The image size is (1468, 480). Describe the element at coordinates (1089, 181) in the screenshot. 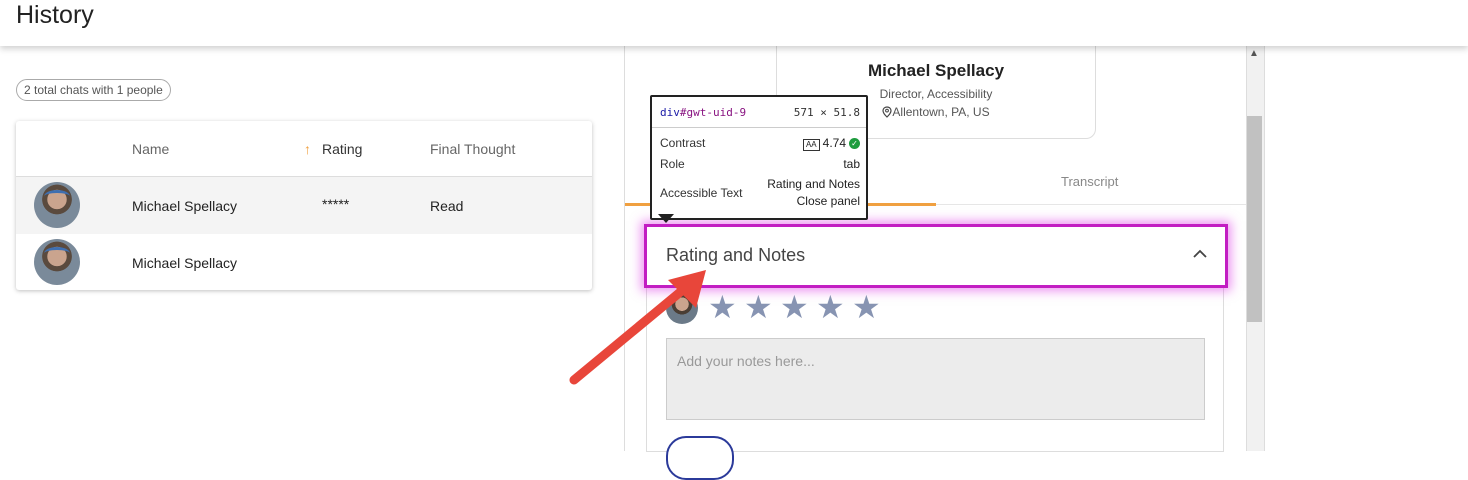

I see `tab-transcript: Transcript` at that location.